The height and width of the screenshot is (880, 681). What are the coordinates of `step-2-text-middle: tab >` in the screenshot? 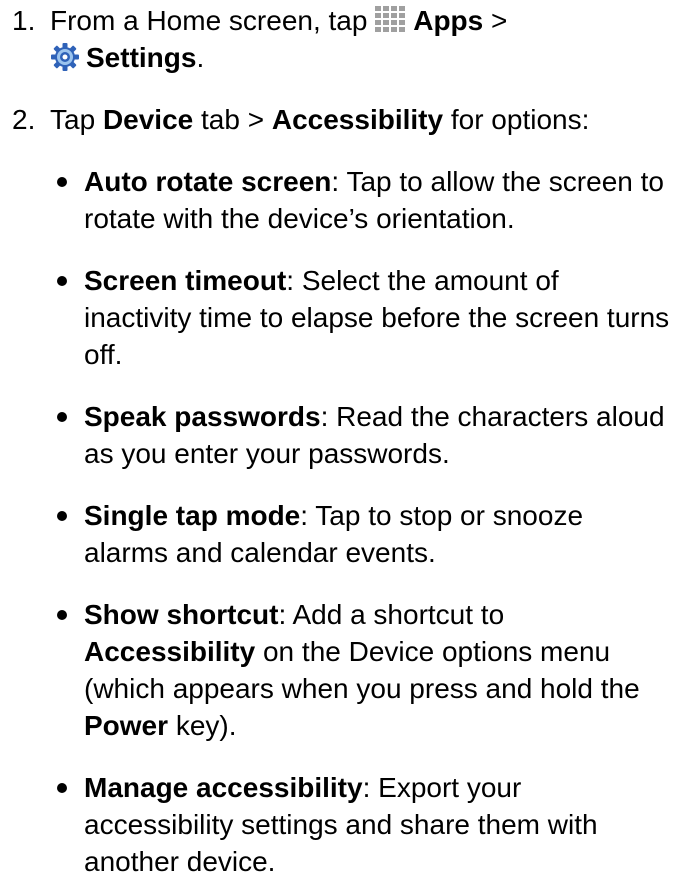 It's located at (233, 119).